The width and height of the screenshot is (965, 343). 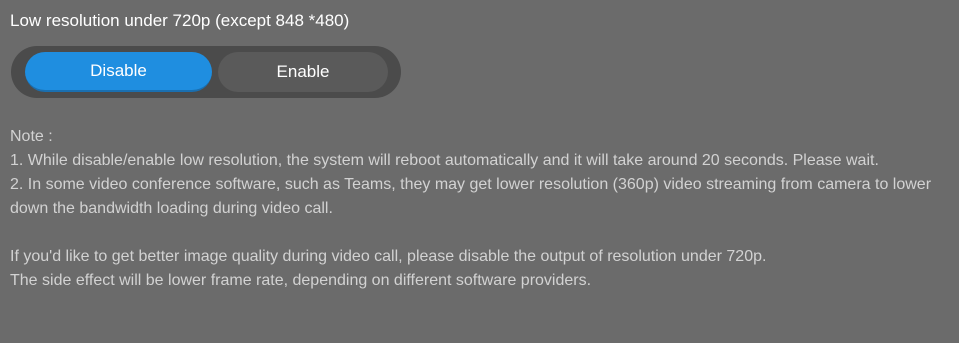 I want to click on low-resolution-toggle: Disable Enable, so click(x=206, y=72).